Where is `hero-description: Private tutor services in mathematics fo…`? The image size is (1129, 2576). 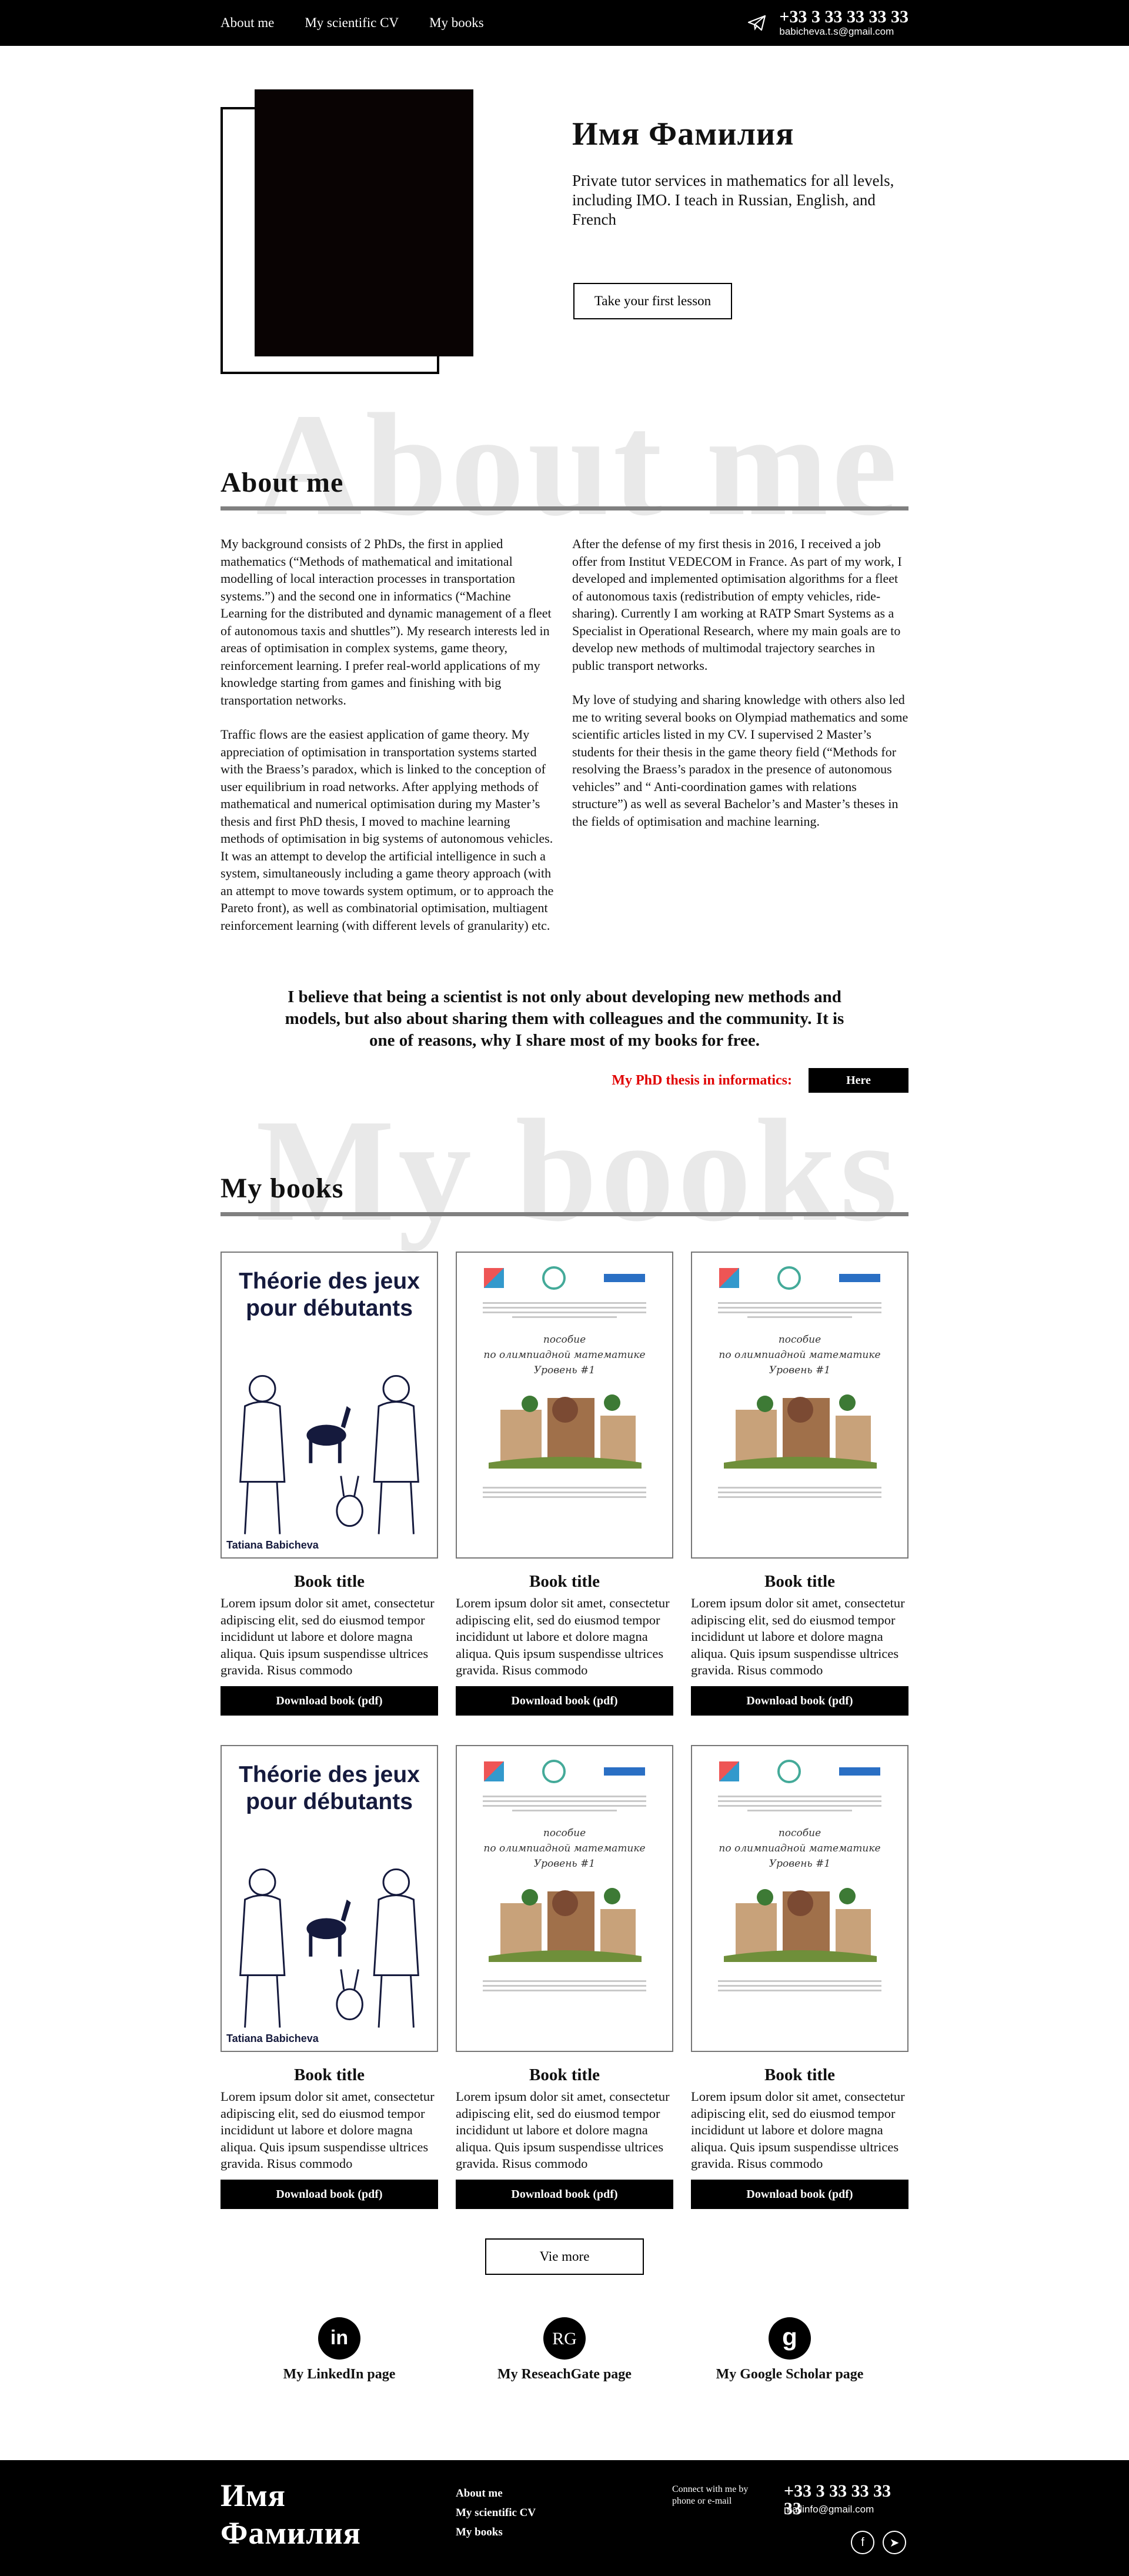
hero-description: Private tutor services in mathematics fo… is located at coordinates (733, 200).